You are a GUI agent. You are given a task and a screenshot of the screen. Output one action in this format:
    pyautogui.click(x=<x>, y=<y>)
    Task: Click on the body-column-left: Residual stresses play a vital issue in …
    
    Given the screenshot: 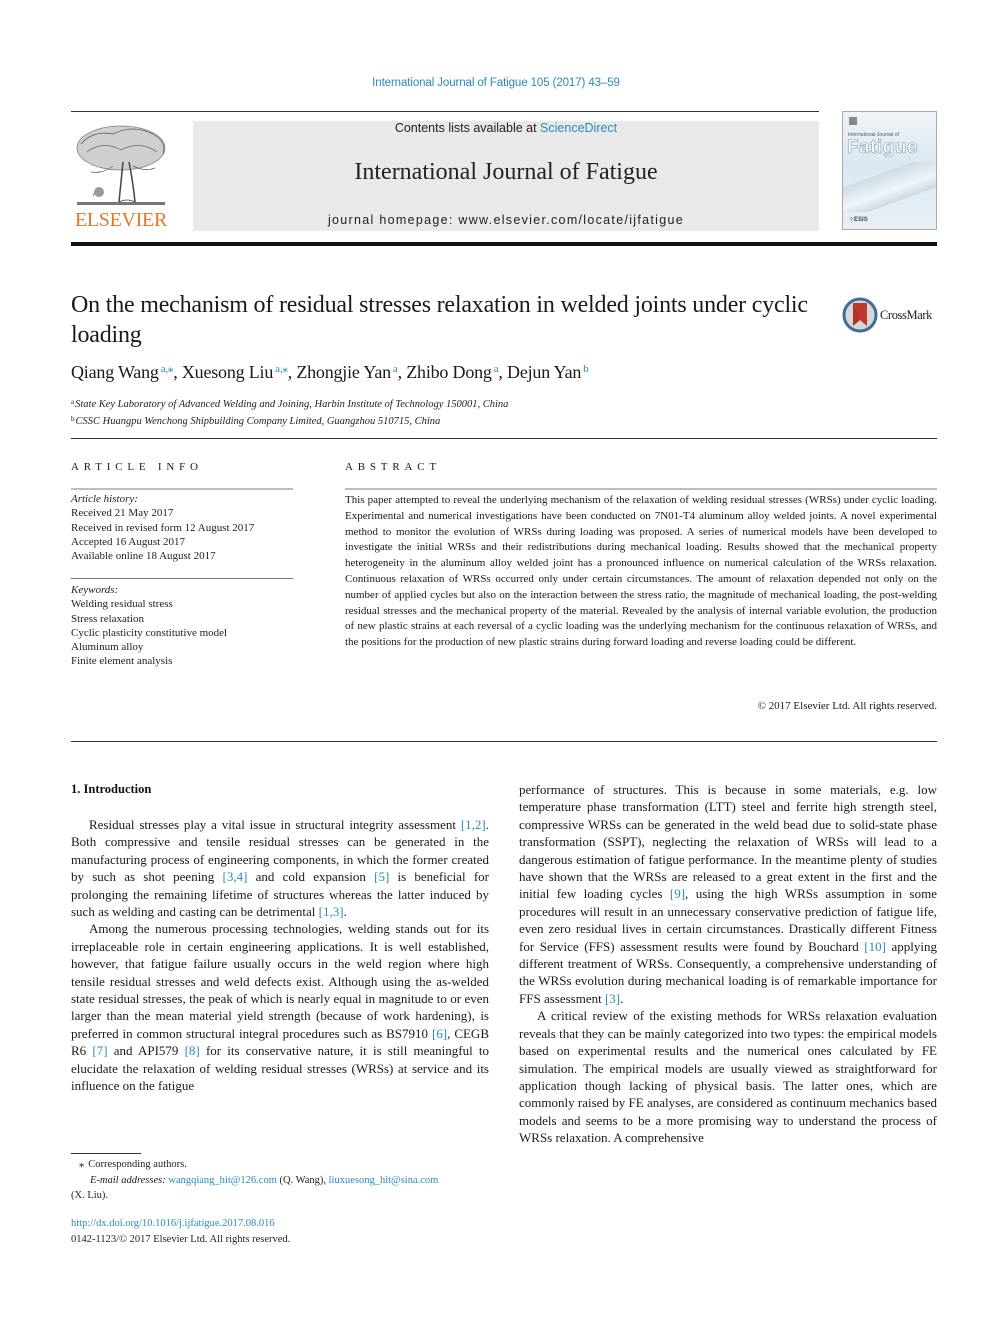 What is the action you would take?
    pyautogui.click(x=280, y=955)
    